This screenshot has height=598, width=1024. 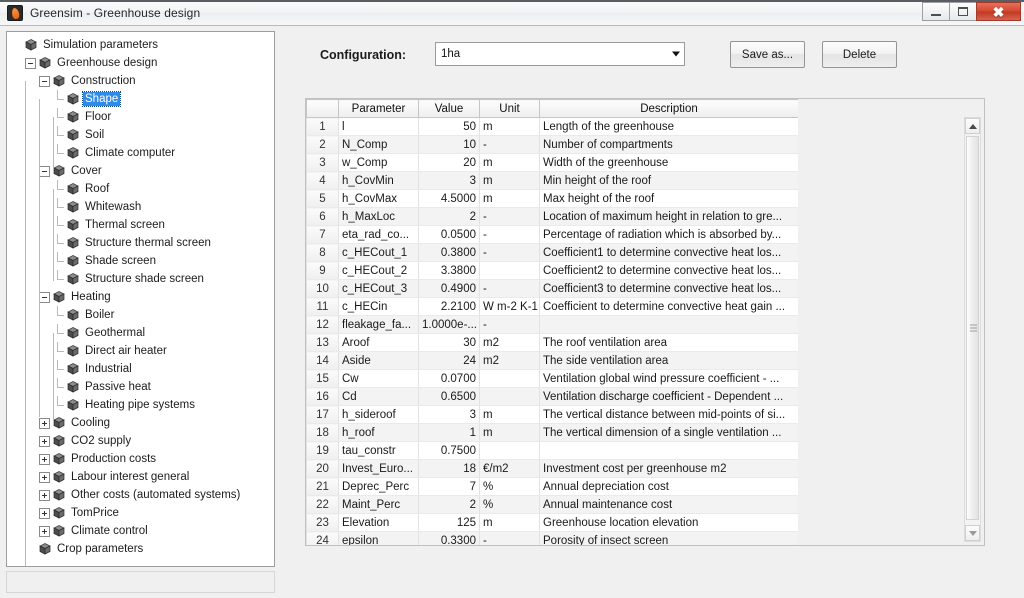 I want to click on table-row: 2 N_Comp 10- Number of compartments, so click(x=552, y=144).